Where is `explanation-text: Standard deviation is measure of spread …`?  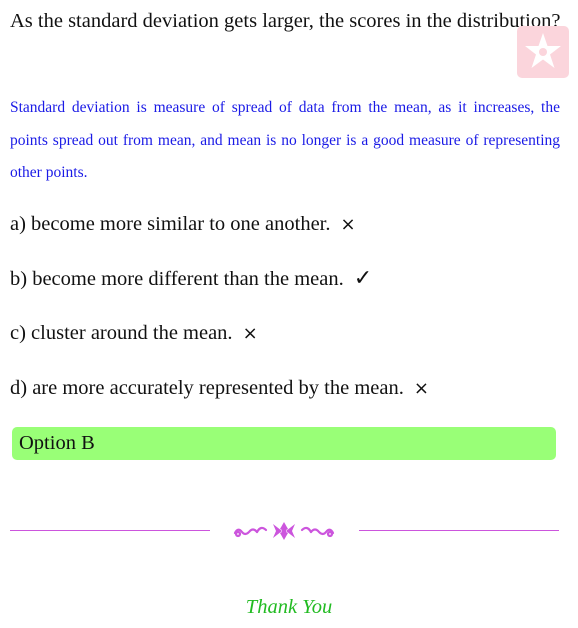
explanation-text: Standard deviation is measure of spread … is located at coordinates (285, 140).